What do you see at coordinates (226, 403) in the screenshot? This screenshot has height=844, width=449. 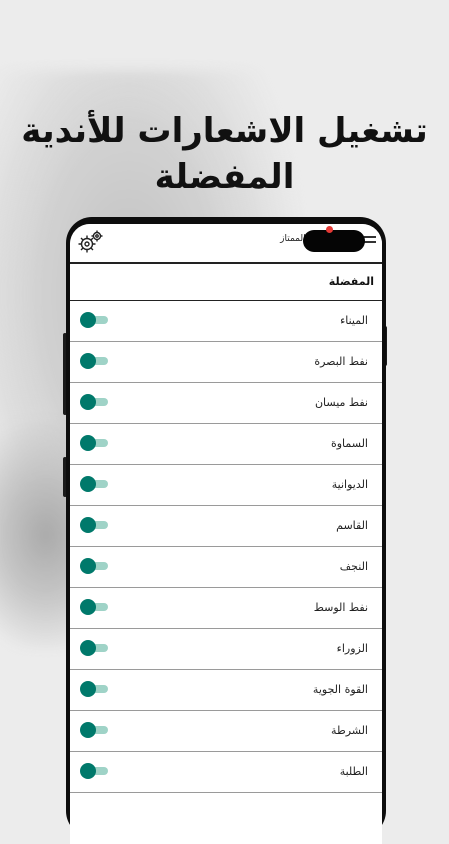 I see `list-item: نفط ميسان` at bounding box center [226, 403].